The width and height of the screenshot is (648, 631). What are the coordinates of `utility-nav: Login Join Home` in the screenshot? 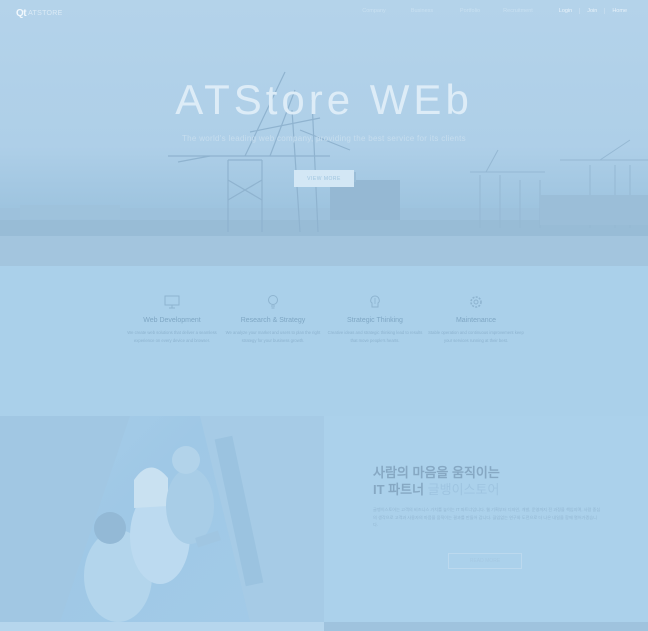 It's located at (593, 11).